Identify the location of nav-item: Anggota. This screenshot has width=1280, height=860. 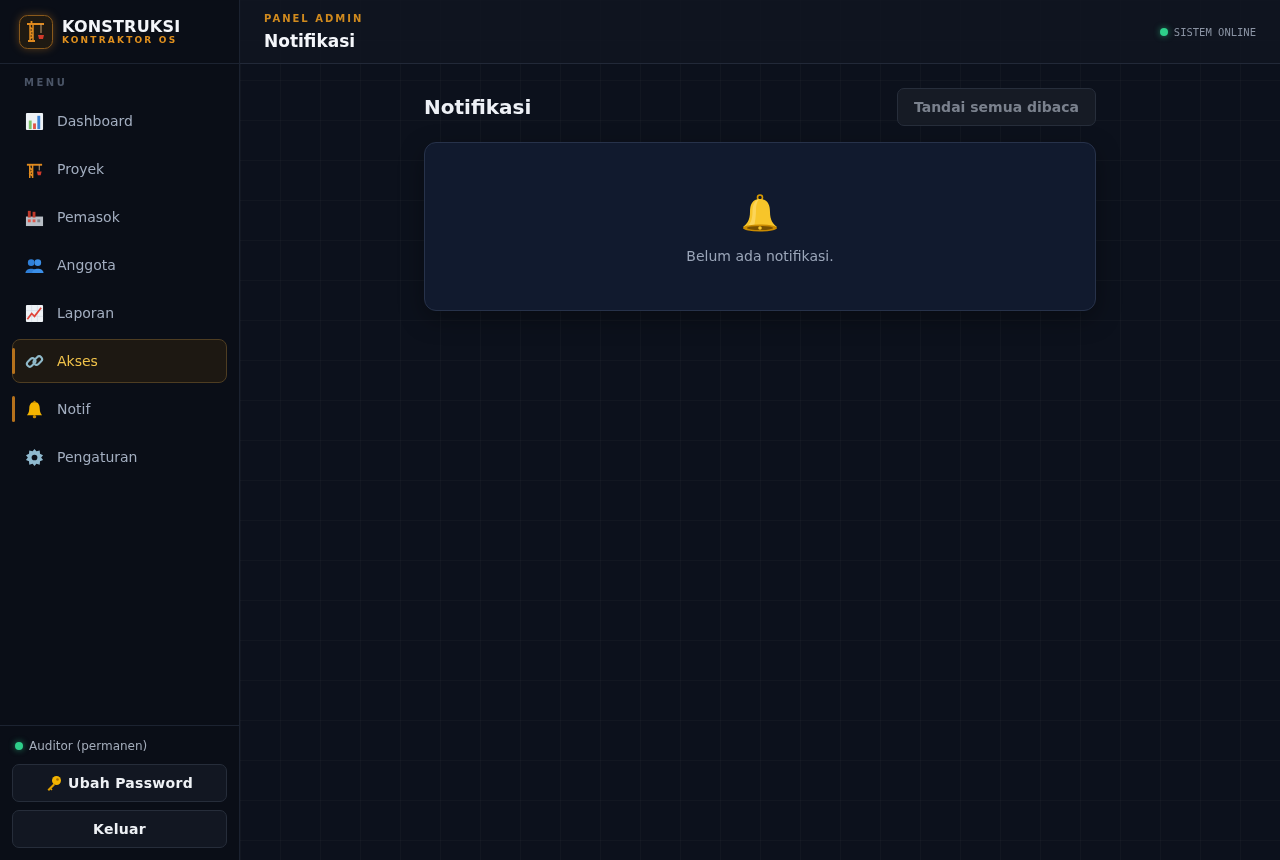
(119, 265).